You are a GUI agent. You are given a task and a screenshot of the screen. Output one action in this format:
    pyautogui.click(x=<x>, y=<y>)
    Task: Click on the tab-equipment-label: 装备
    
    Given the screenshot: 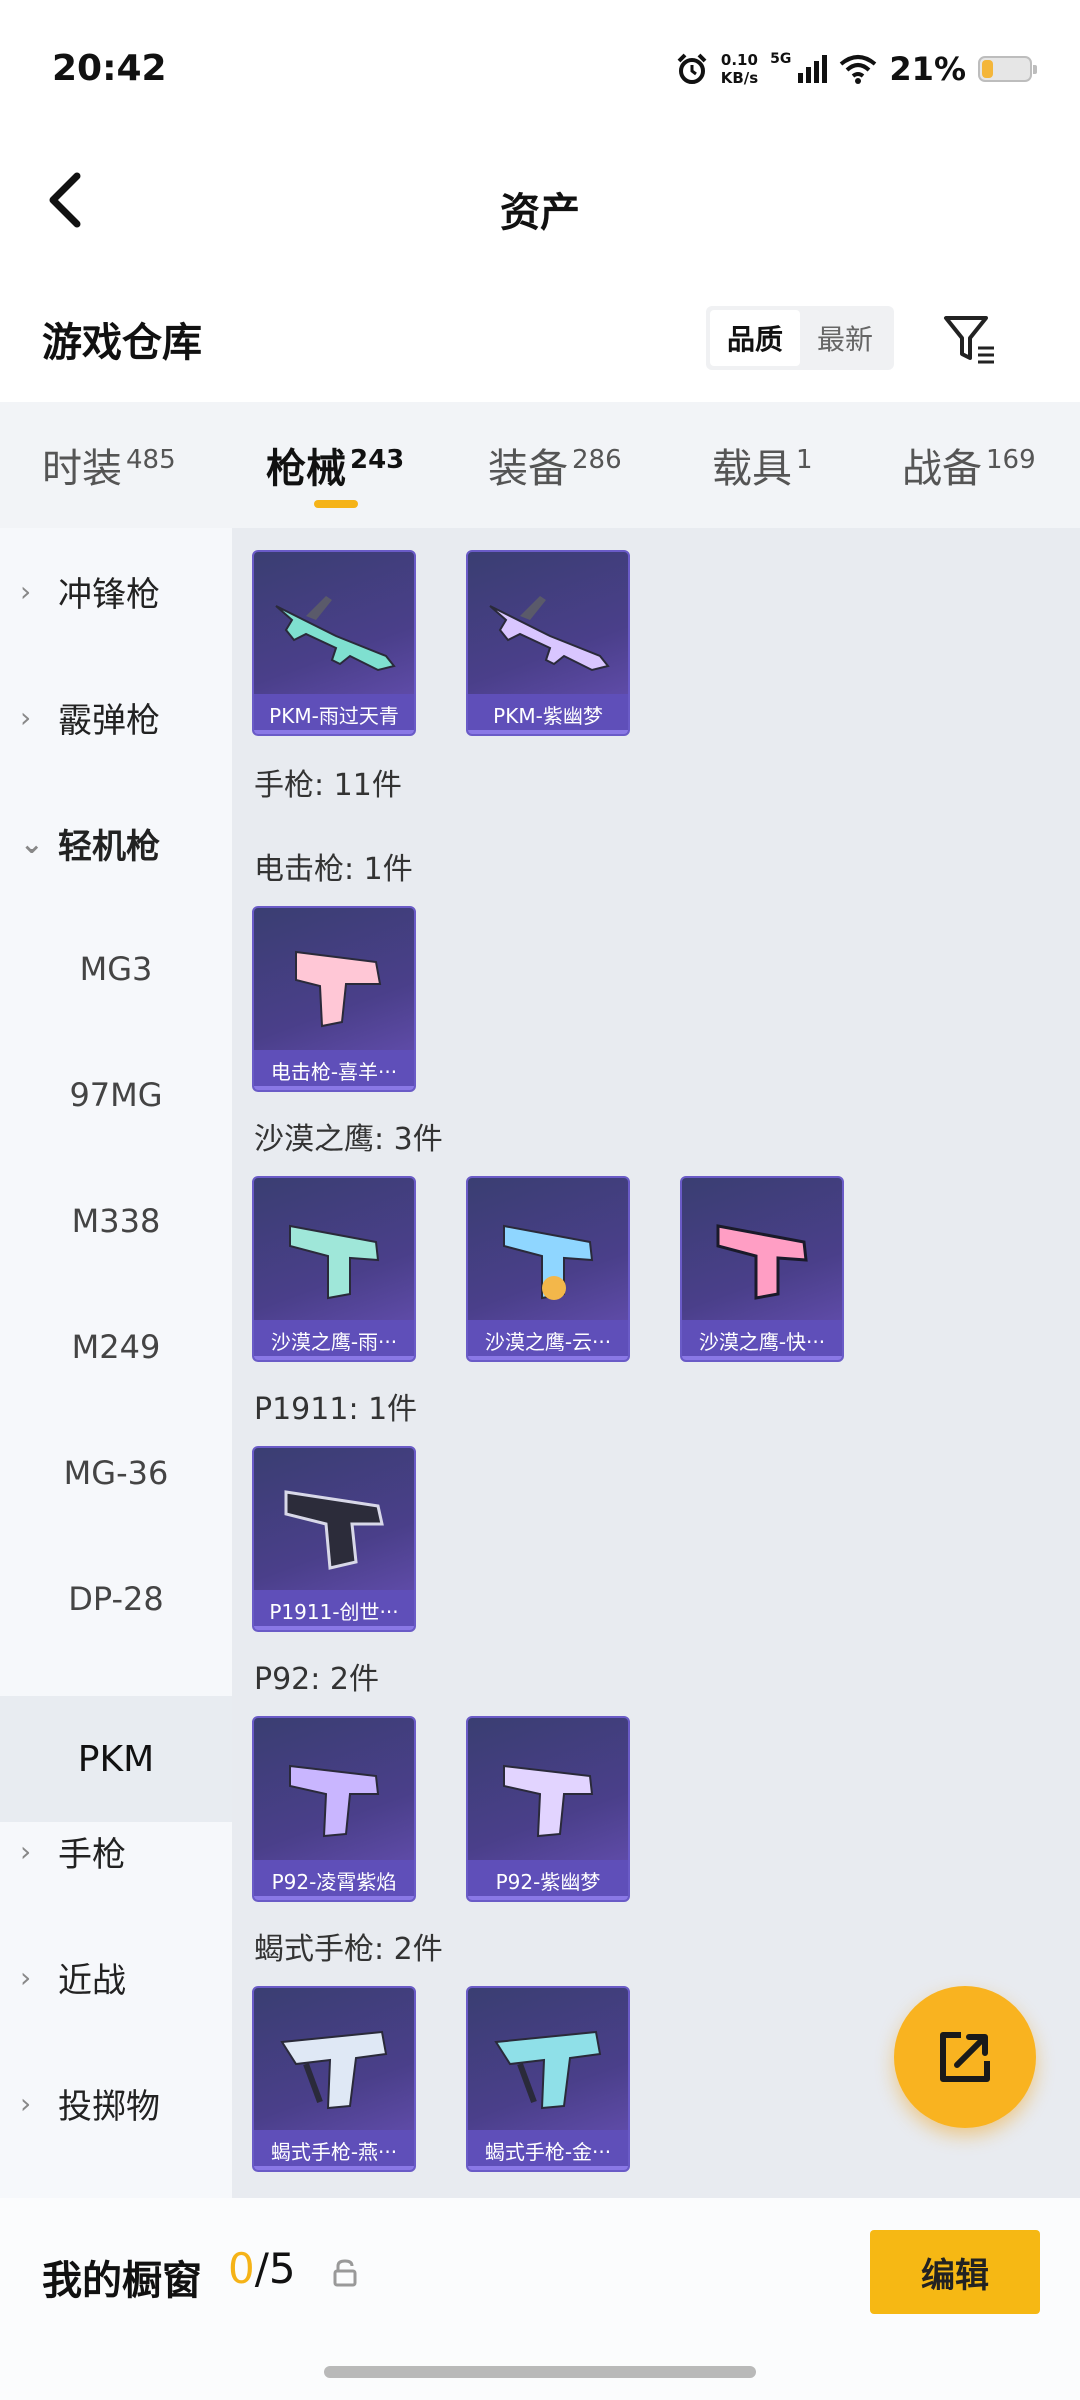 What is the action you would take?
    pyautogui.click(x=528, y=469)
    